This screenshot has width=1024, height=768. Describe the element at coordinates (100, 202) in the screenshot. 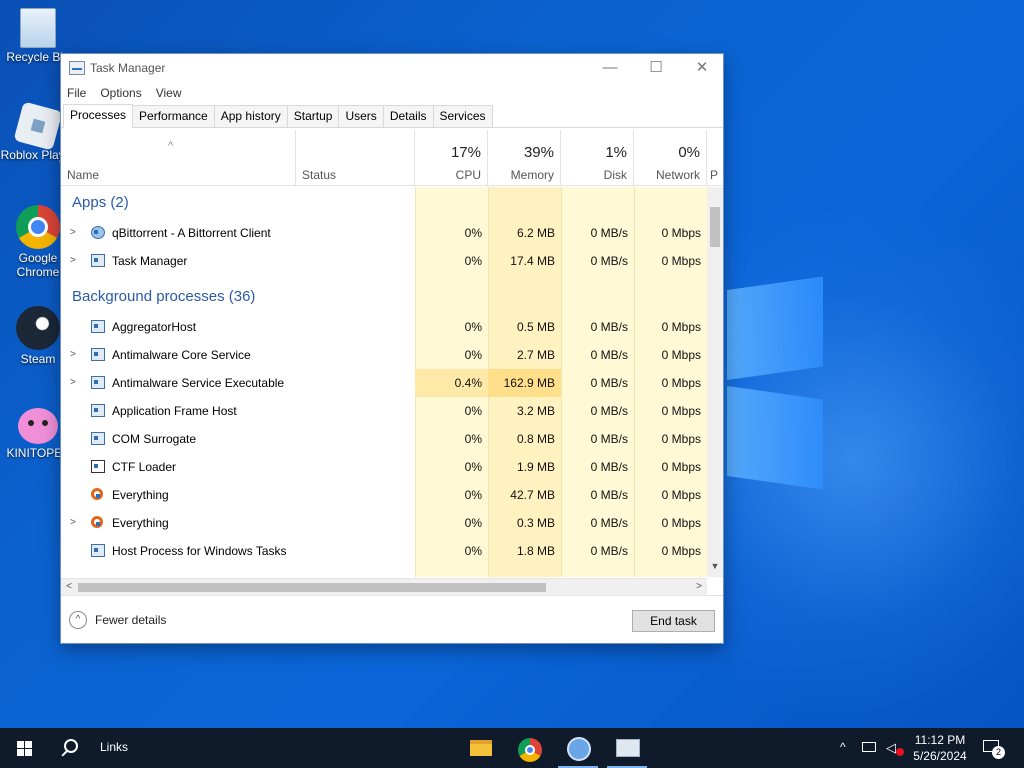

I see `group-header-apps: Apps (2)` at that location.